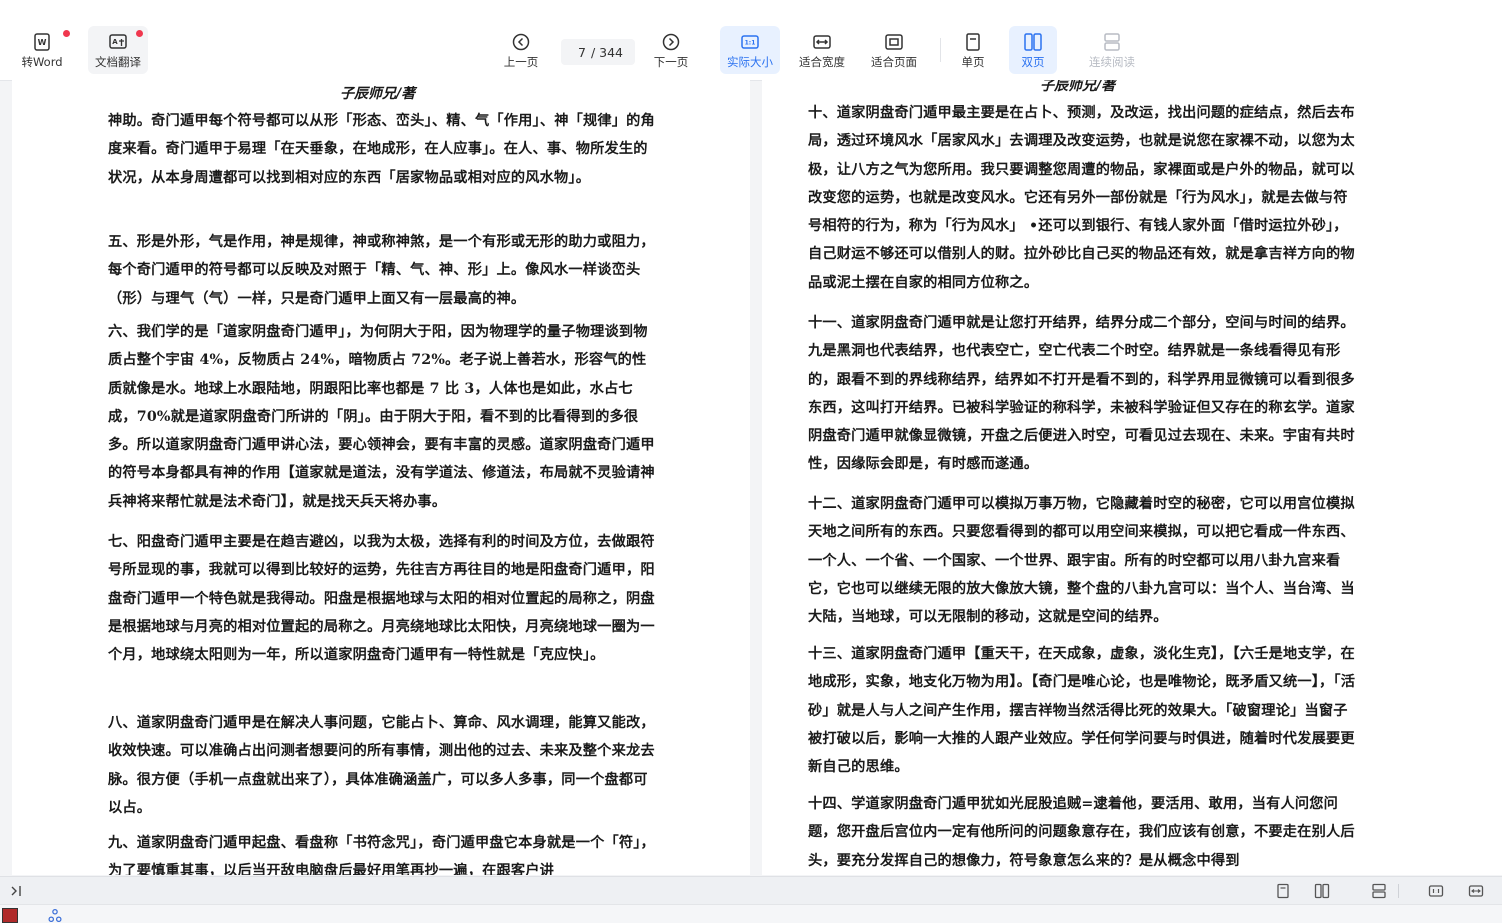  I want to click on next-page-button: 下一页, so click(671, 50).